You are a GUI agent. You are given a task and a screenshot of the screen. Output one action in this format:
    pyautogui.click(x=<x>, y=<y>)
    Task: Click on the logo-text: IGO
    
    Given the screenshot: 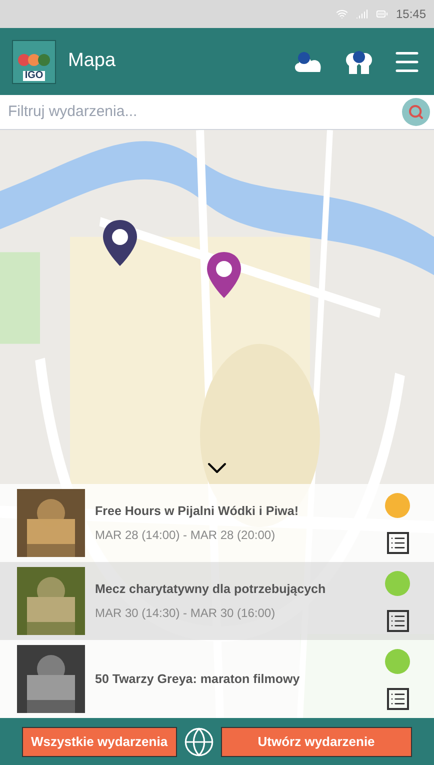 What is the action you would take?
    pyautogui.click(x=34, y=75)
    